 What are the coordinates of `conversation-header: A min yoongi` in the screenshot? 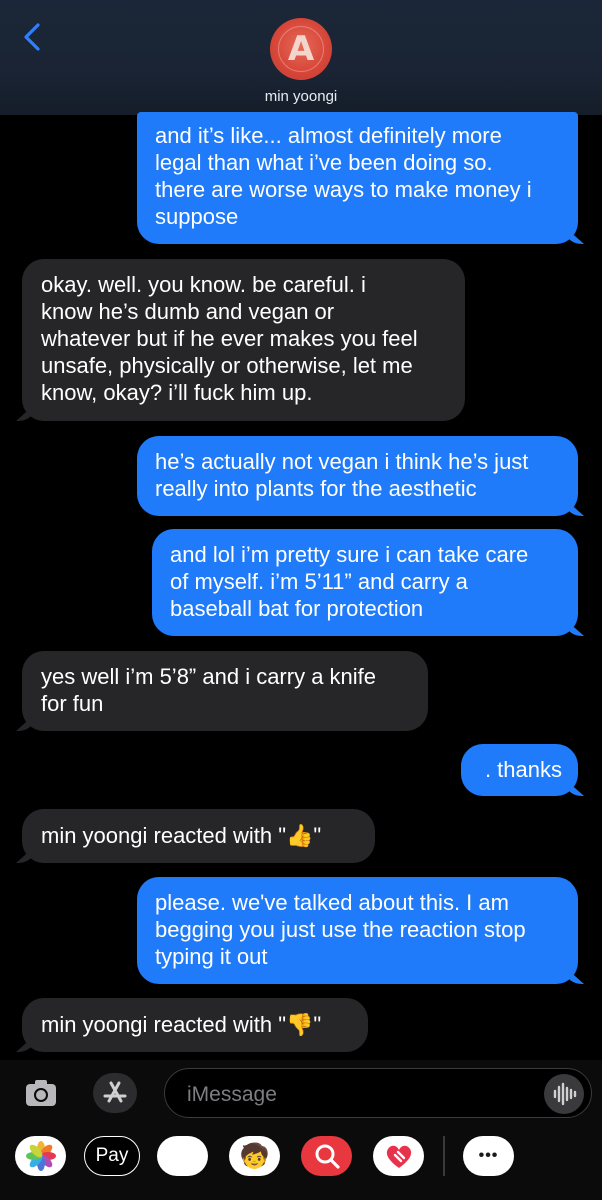 It's located at (301, 57).